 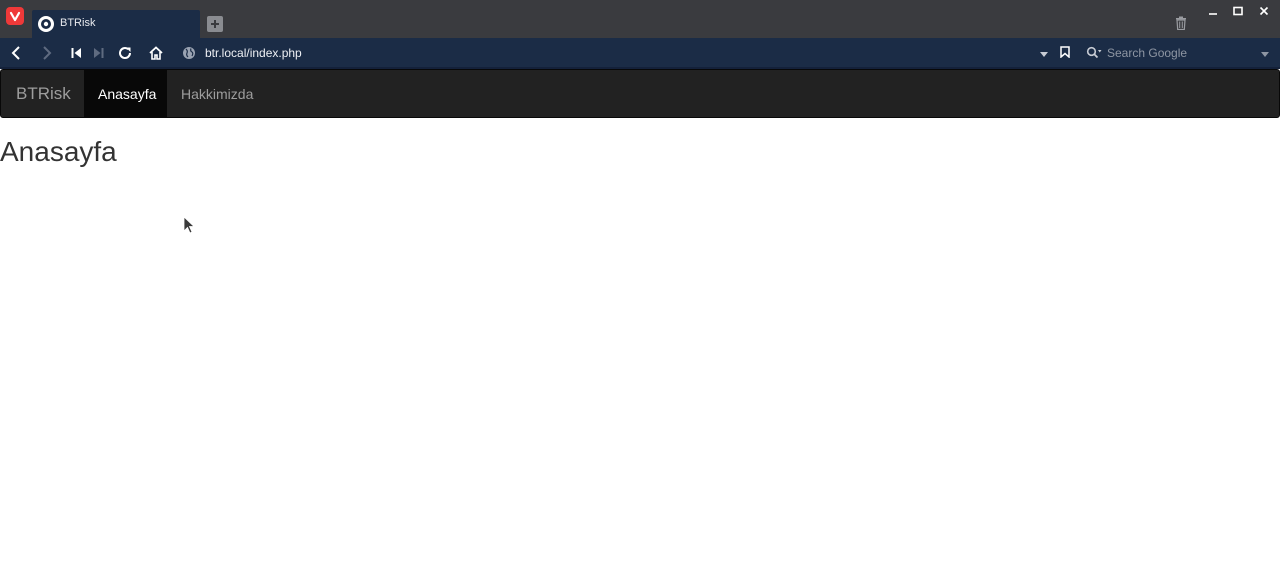 What do you see at coordinates (253, 53) in the screenshot?
I see `url-text: btr.local/index.php` at bounding box center [253, 53].